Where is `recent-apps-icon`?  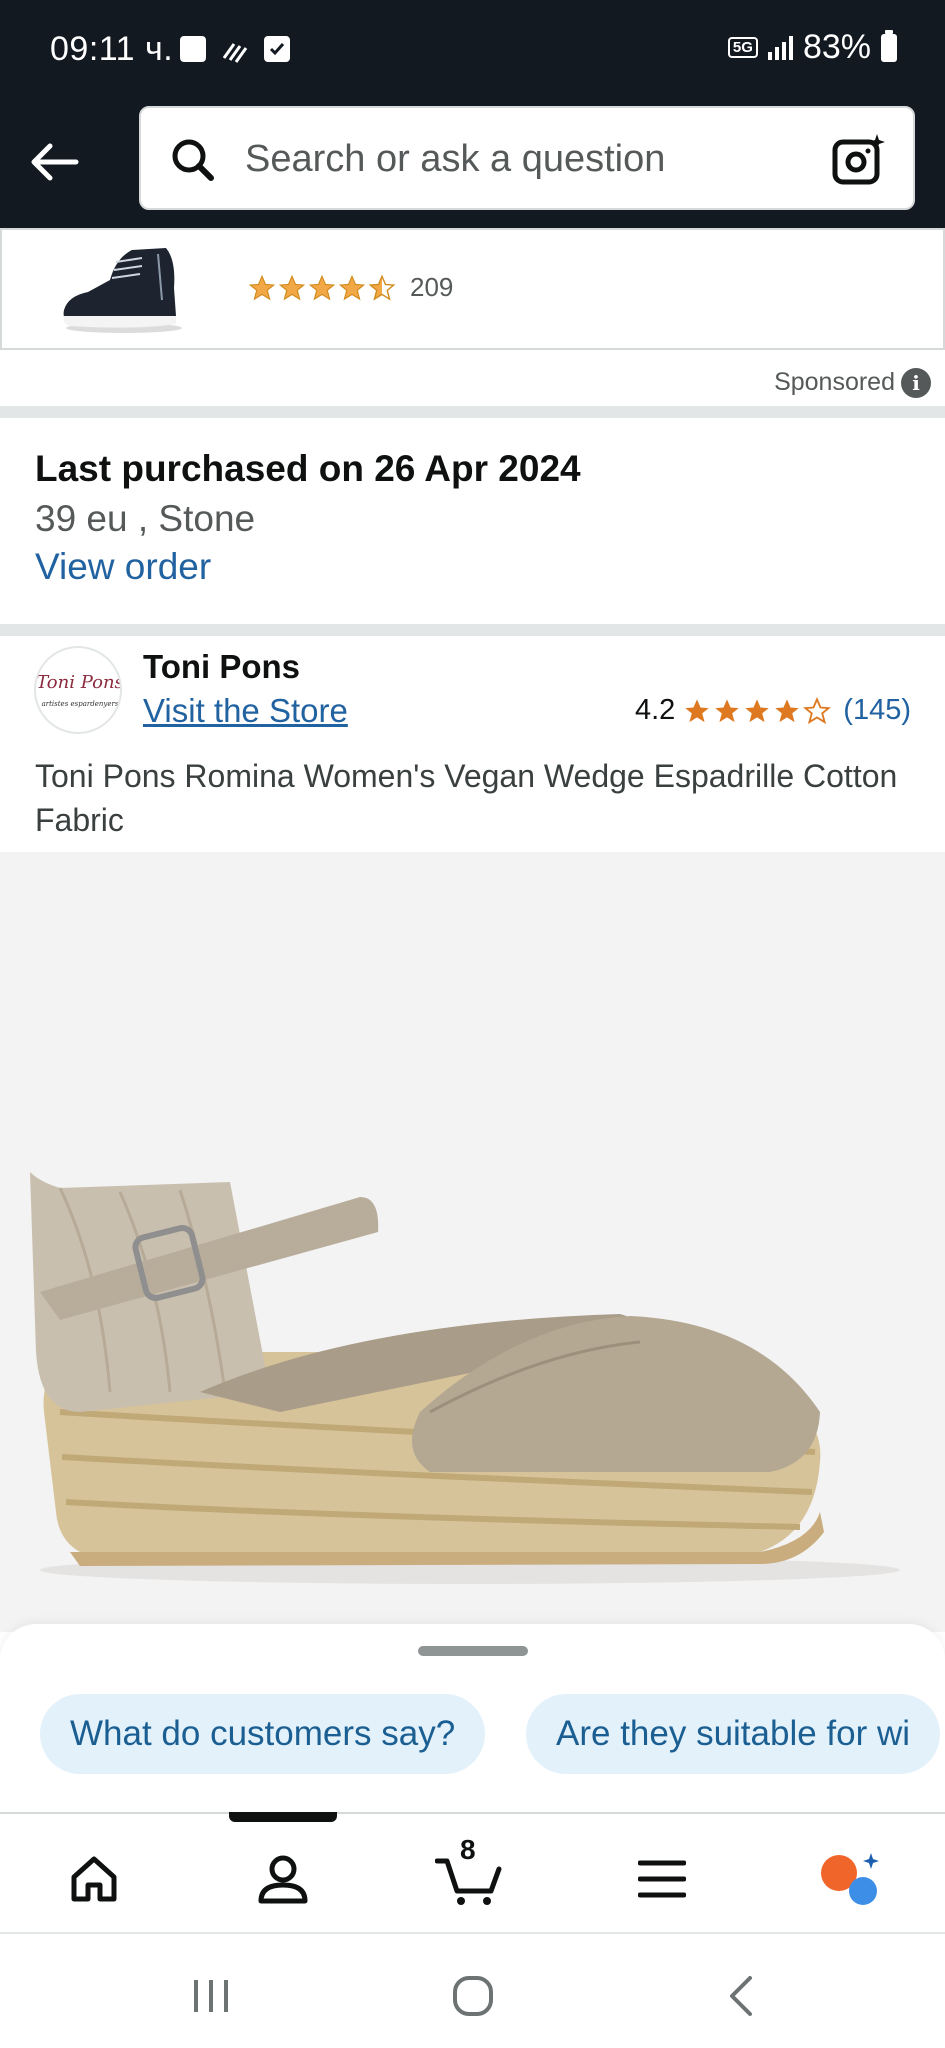 recent-apps-icon is located at coordinates (211, 1996).